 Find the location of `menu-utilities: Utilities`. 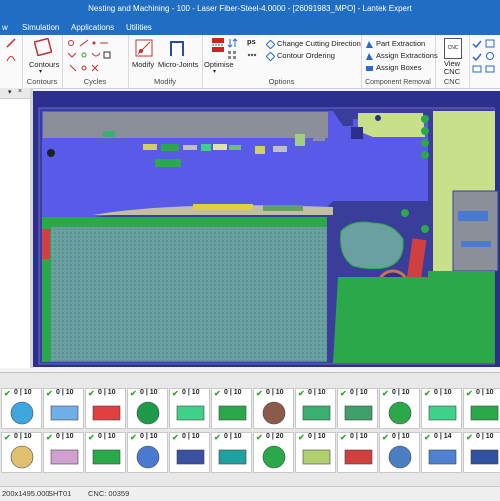

menu-utilities: Utilities is located at coordinates (139, 27).